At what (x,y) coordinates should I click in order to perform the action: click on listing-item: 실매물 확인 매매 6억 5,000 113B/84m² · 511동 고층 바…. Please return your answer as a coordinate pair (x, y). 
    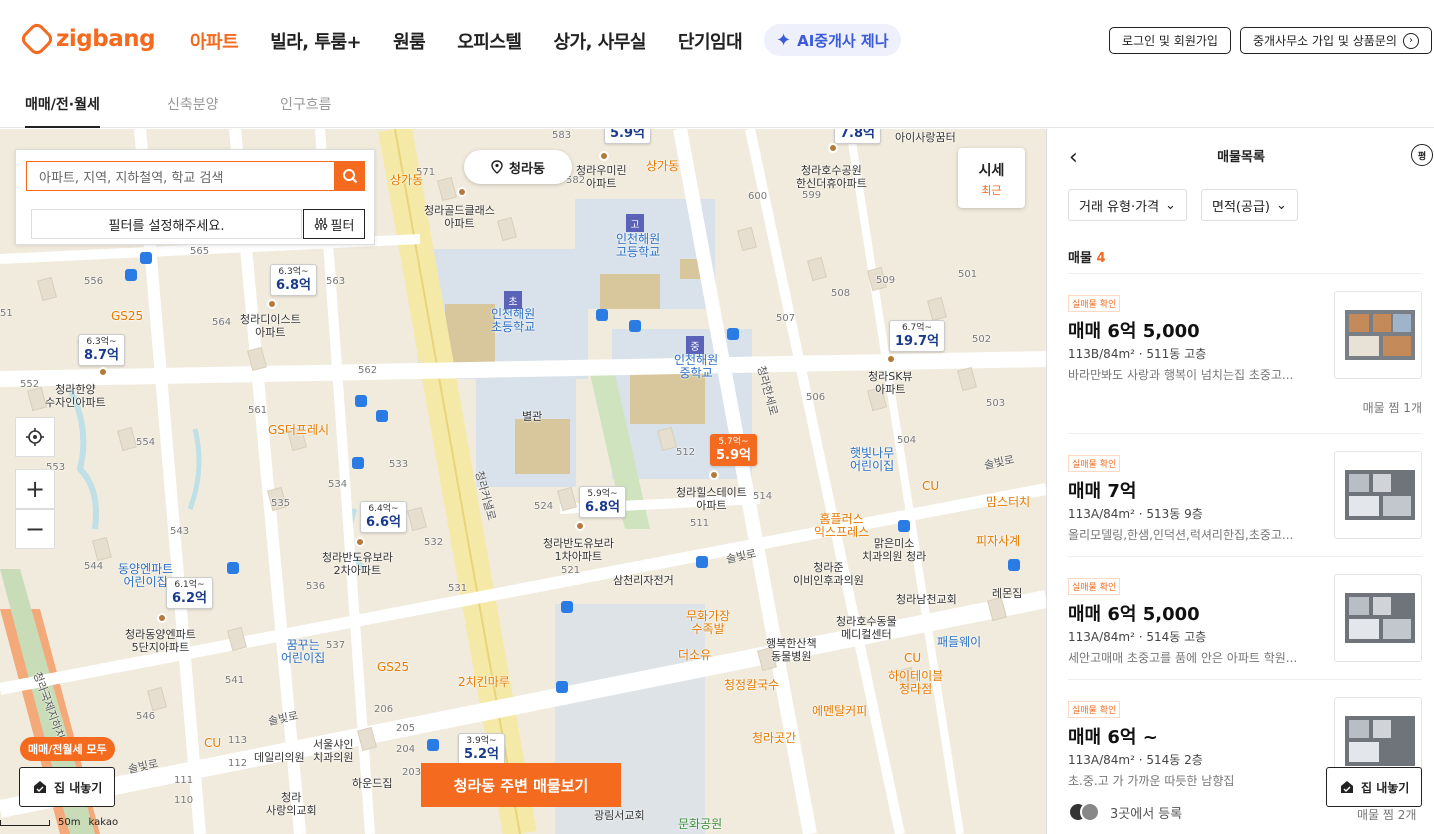
    Looking at the image, I should click on (1245, 353).